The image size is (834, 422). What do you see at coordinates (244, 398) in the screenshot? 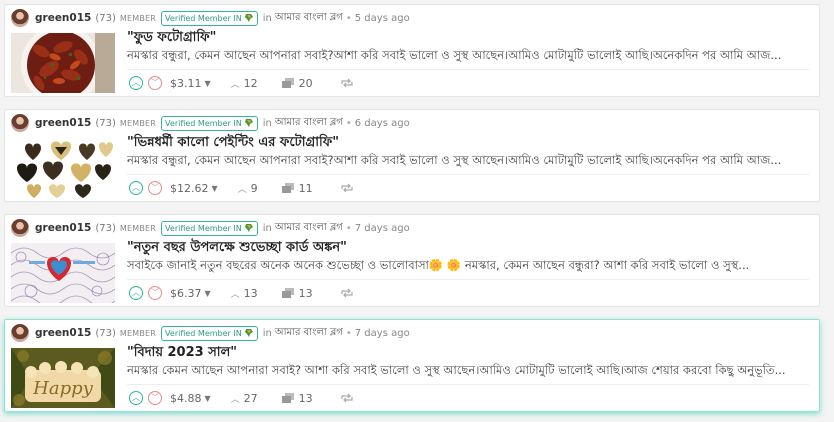
I see `vote-count: ︿ 27` at bounding box center [244, 398].